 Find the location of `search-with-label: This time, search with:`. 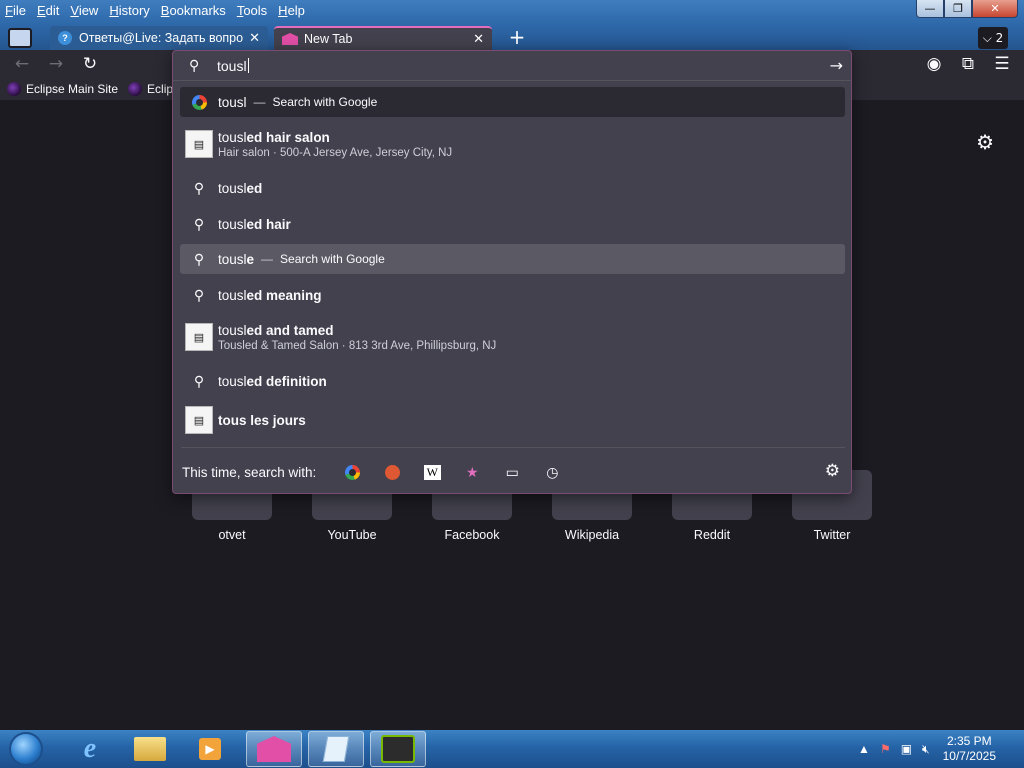

search-with-label: This time, search with: is located at coordinates (249, 472).